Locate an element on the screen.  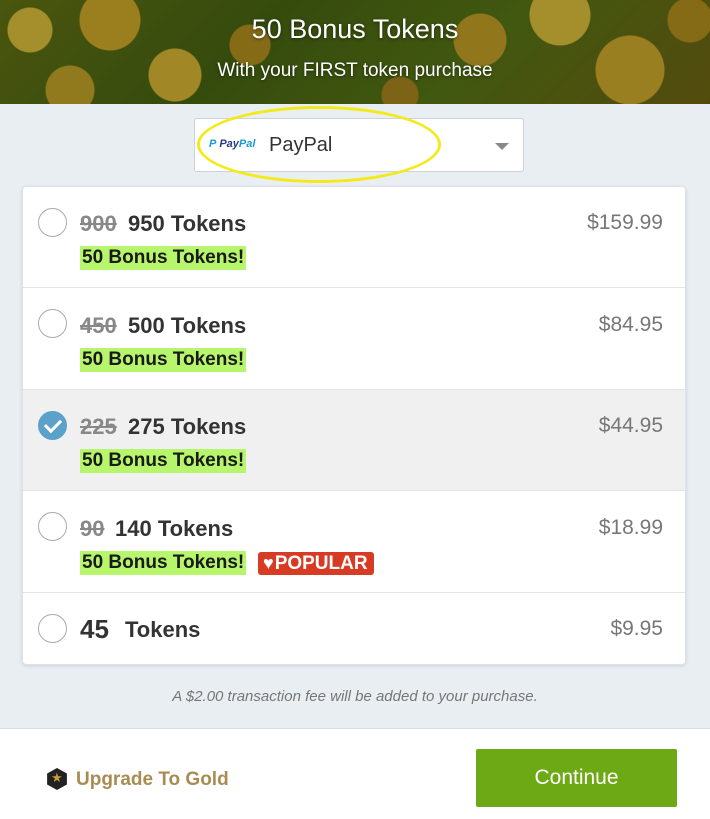
token-count: 140 Tokens is located at coordinates (174, 528).